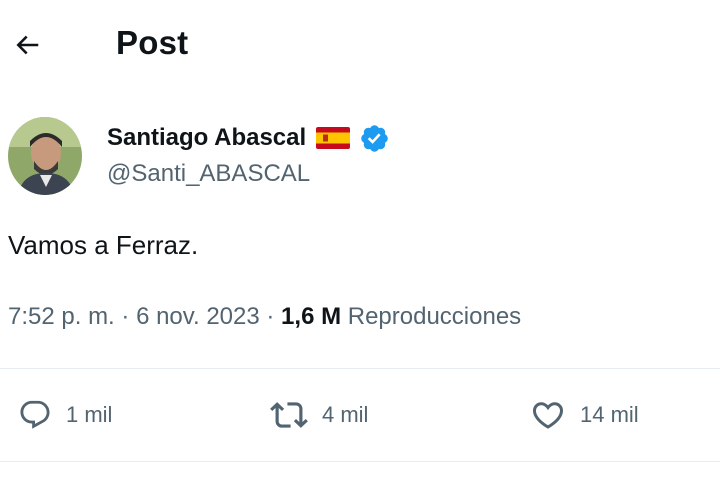 The height and width of the screenshot is (480, 720). What do you see at coordinates (311, 316) in the screenshot?
I see `views-count: 1,6 M` at bounding box center [311, 316].